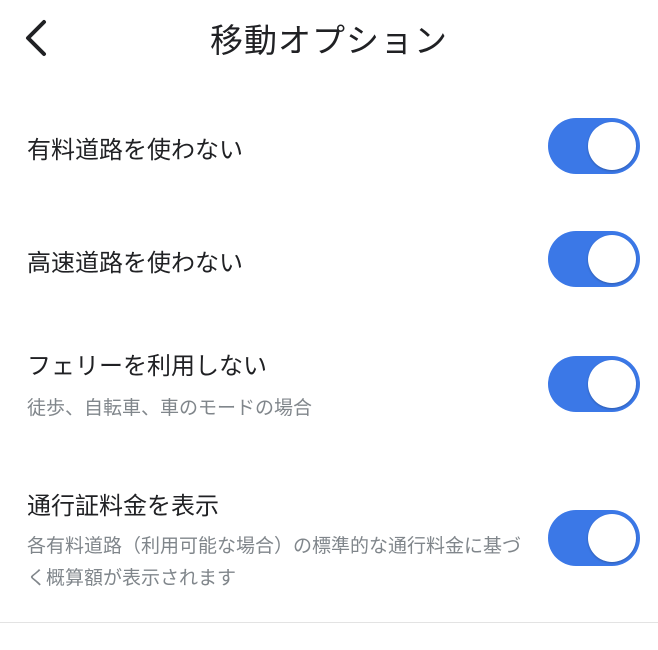 This screenshot has width=658, height=650. I want to click on toggle-avoid-highways, so click(594, 259).